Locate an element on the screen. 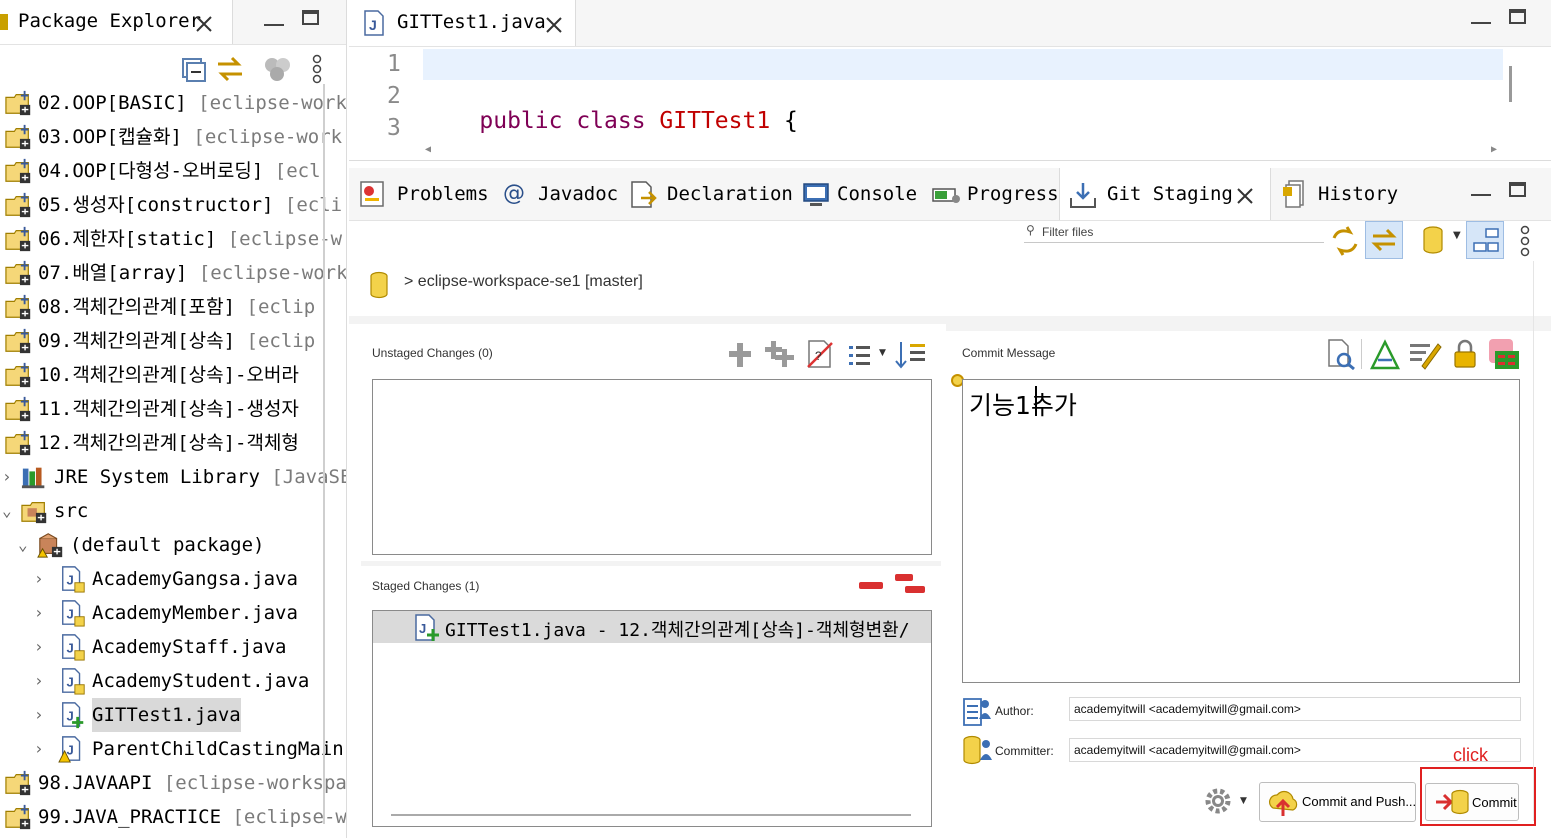 This screenshot has height=838, width=1551. staged-files-list: J GITTest1.java - 12.객체간의관계[상속]-객체형변환/ is located at coordinates (652, 718).